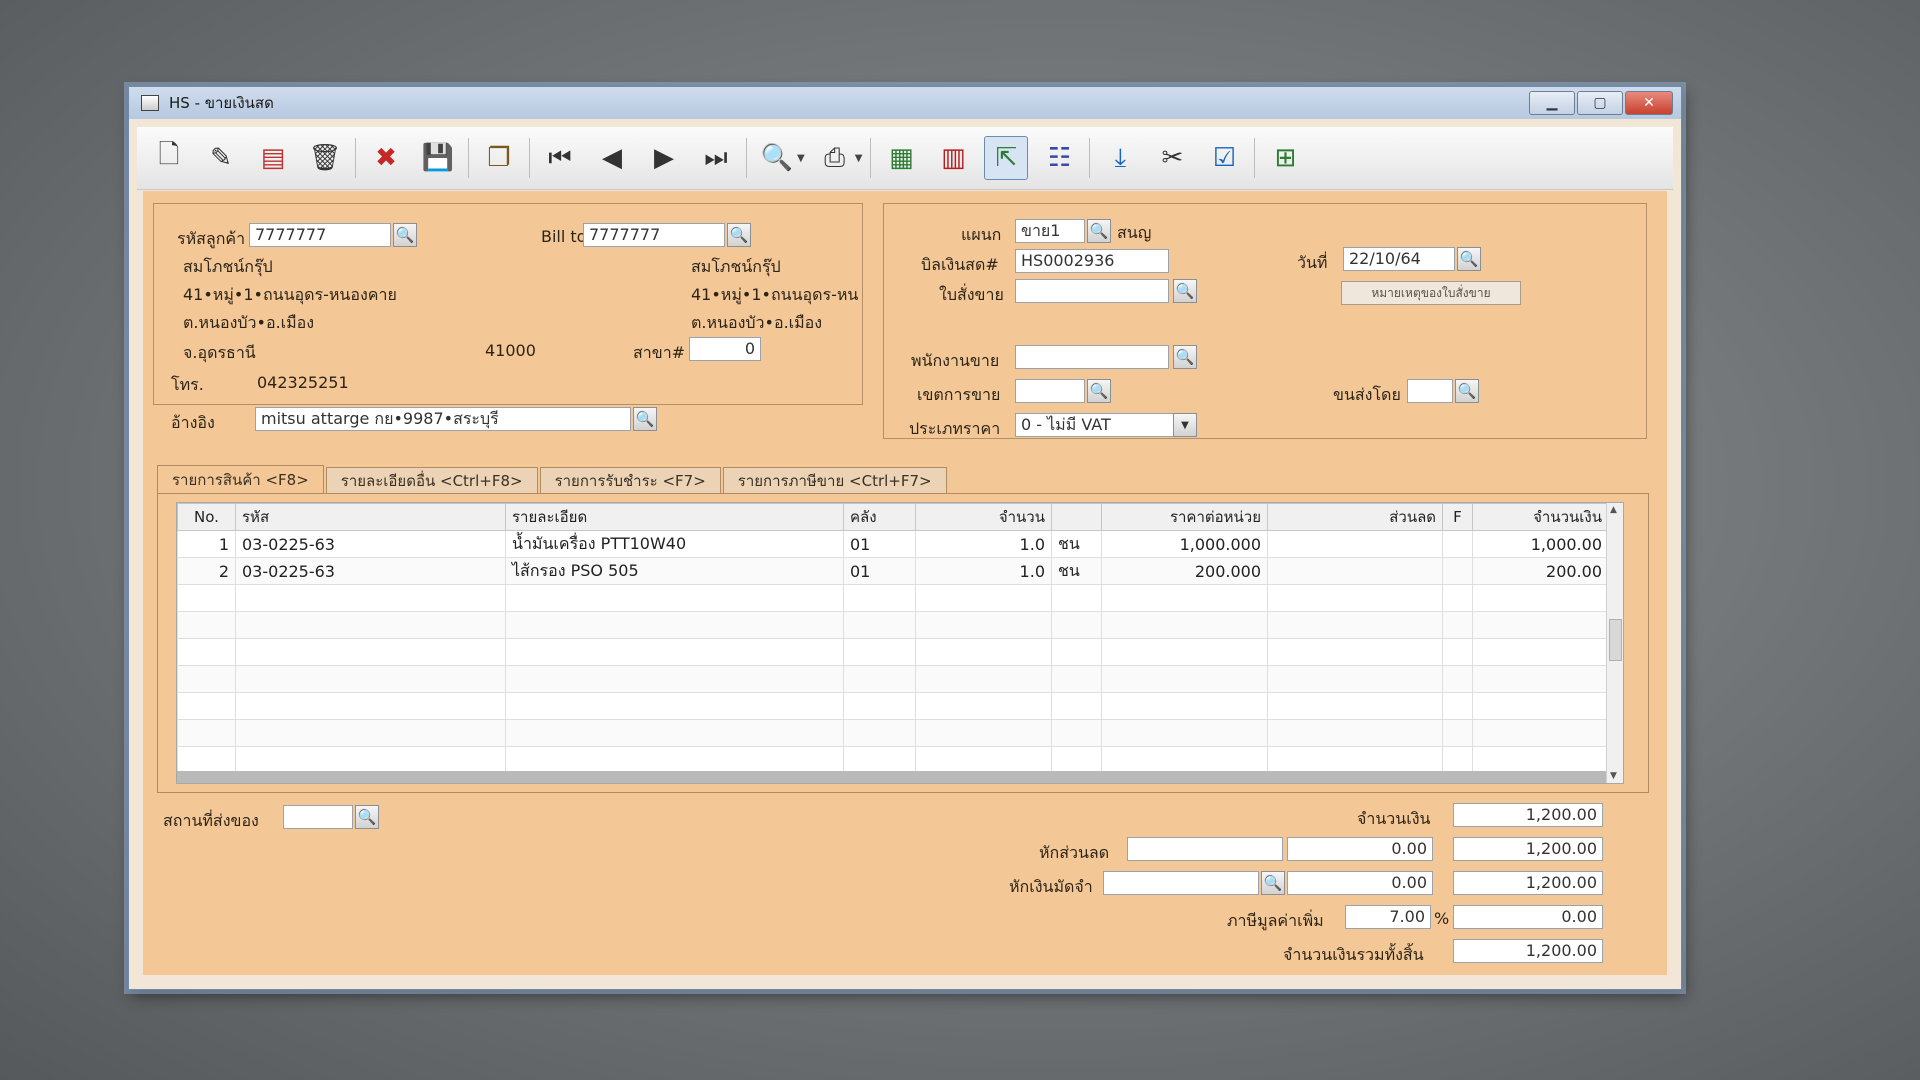 Image resolution: width=1920 pixels, height=1080 pixels. I want to click on calc-icon: ▦, so click(901, 158).